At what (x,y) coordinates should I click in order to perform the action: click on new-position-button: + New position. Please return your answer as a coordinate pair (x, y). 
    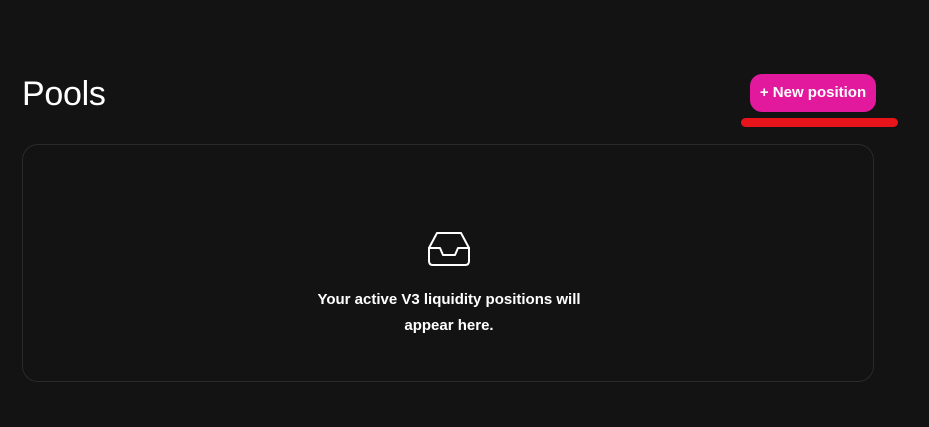
    Looking at the image, I should click on (813, 93).